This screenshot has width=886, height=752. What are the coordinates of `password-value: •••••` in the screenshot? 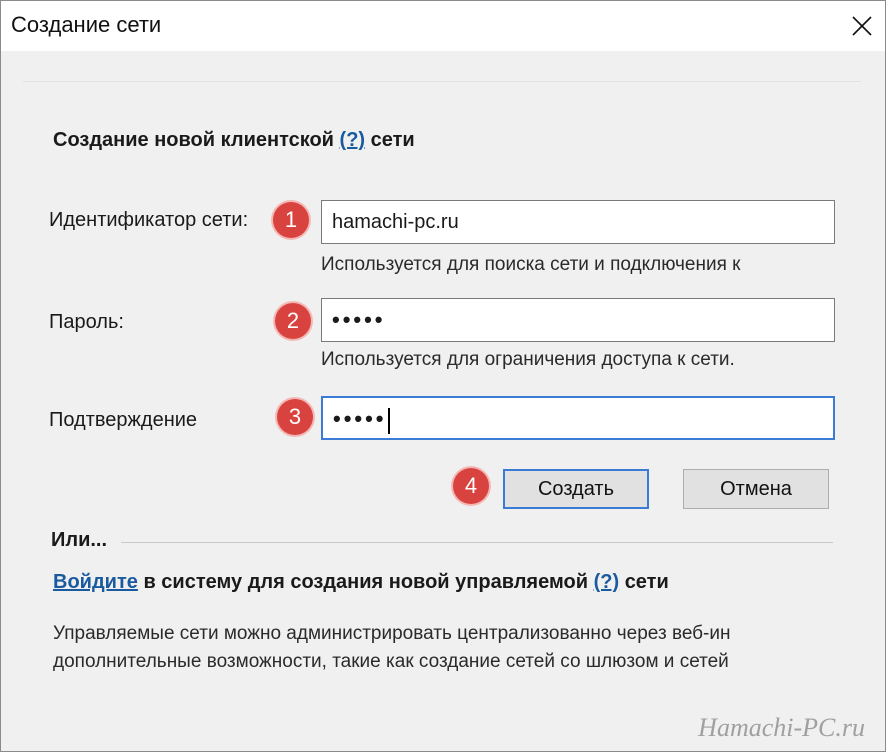 It's located at (359, 319).